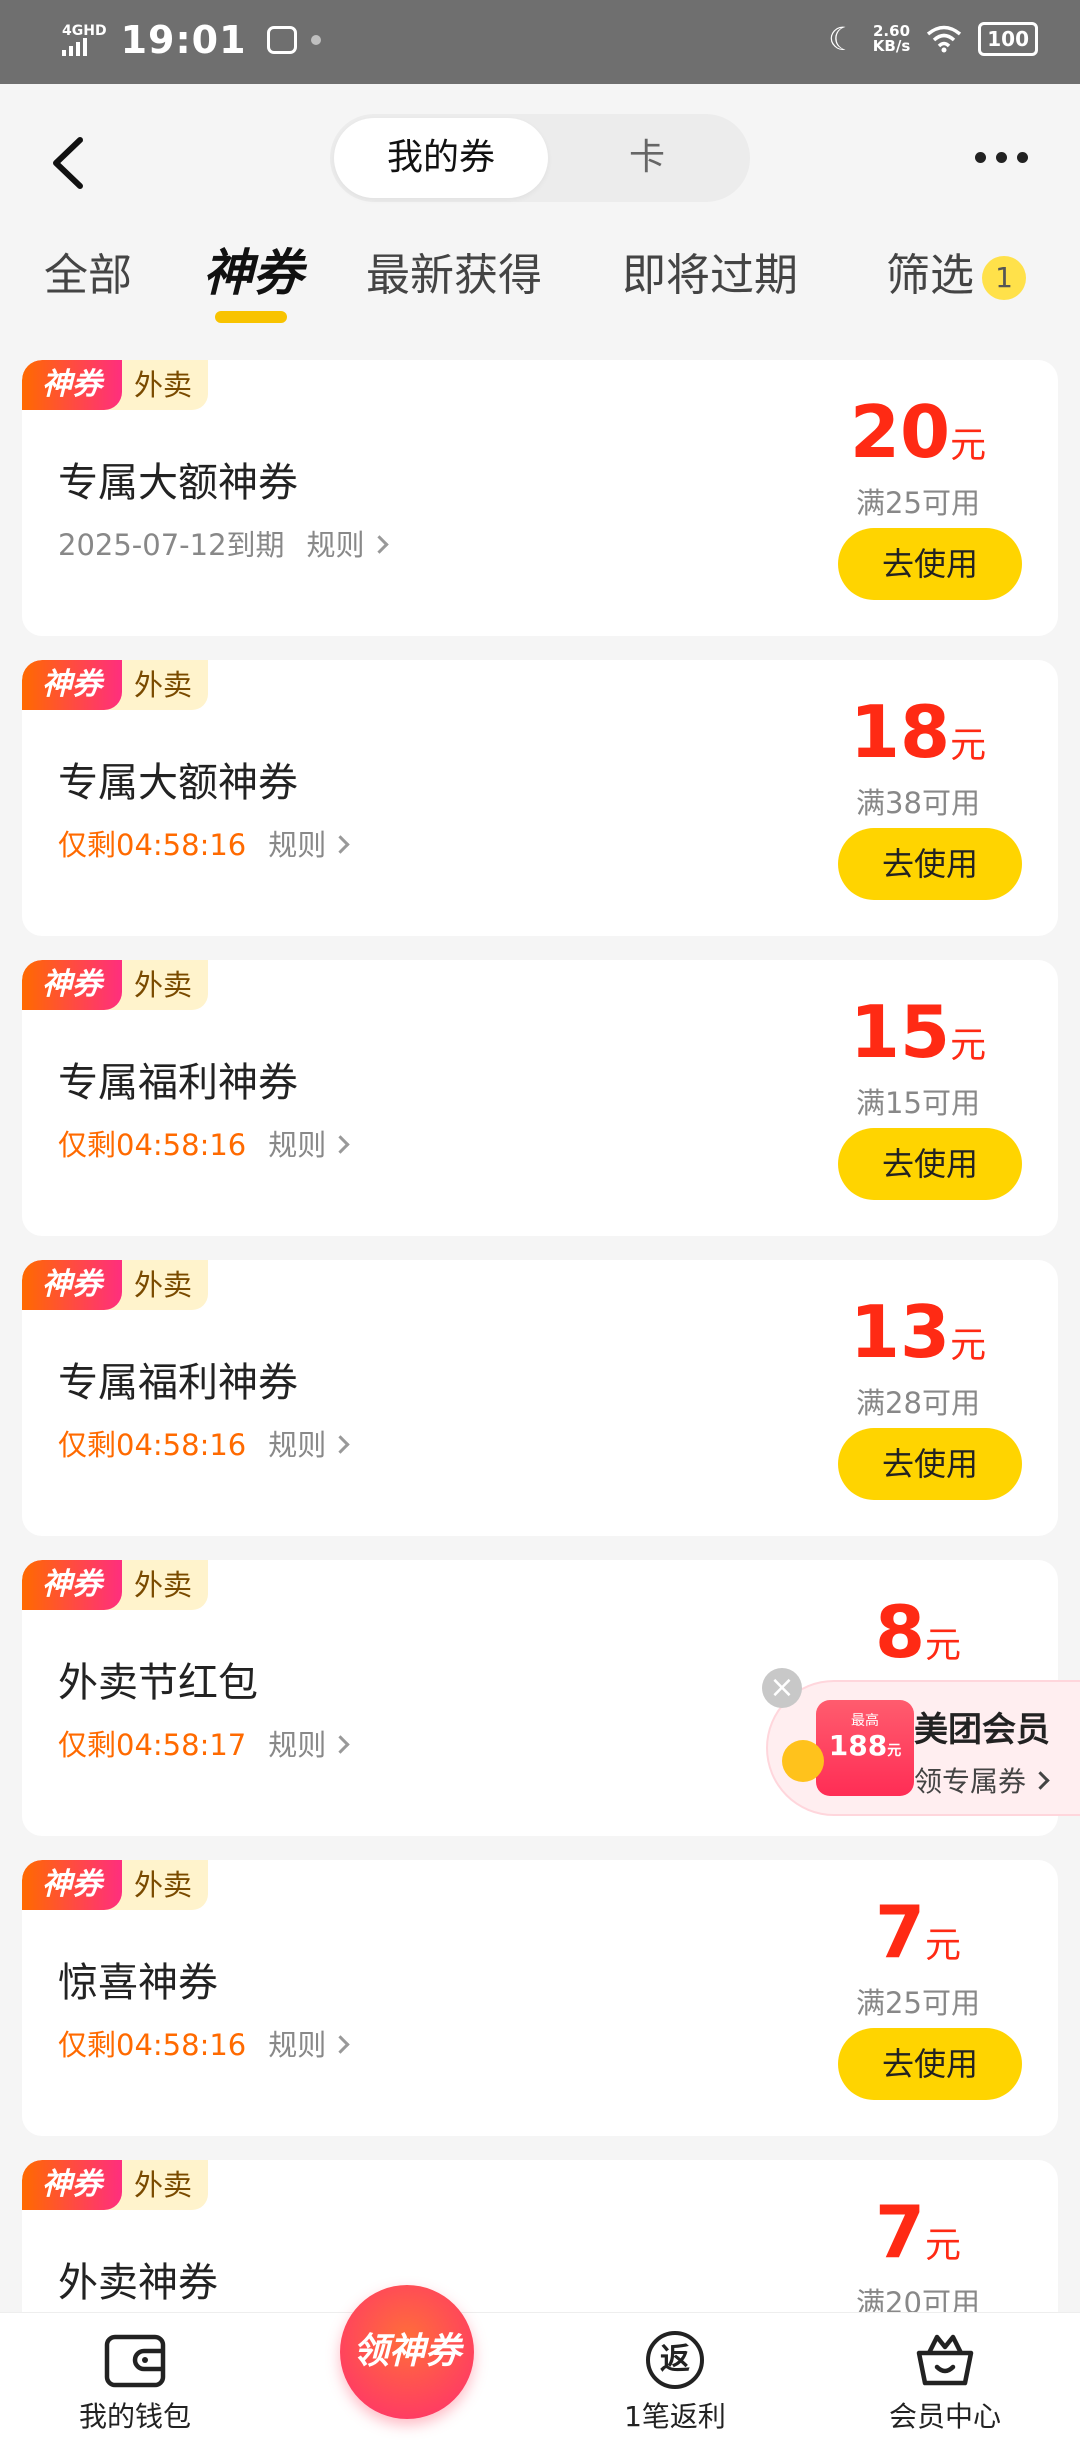 This screenshot has height=2461, width=1080. I want to click on moon-icon: ☾, so click(842, 39).